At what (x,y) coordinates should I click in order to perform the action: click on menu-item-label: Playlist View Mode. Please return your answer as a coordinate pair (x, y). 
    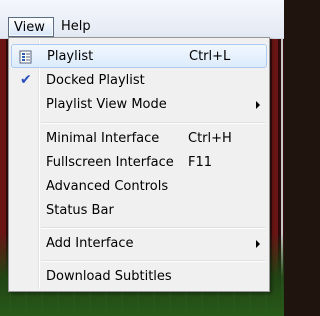
    Looking at the image, I should click on (106, 104).